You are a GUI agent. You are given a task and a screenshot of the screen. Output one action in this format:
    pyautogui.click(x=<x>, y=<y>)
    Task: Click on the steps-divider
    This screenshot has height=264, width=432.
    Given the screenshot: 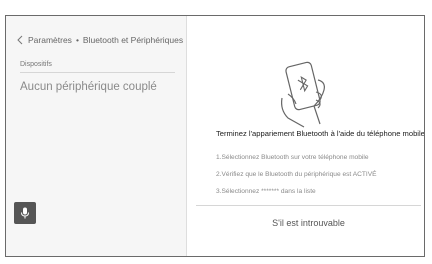 What is the action you would take?
    pyautogui.click(x=308, y=205)
    